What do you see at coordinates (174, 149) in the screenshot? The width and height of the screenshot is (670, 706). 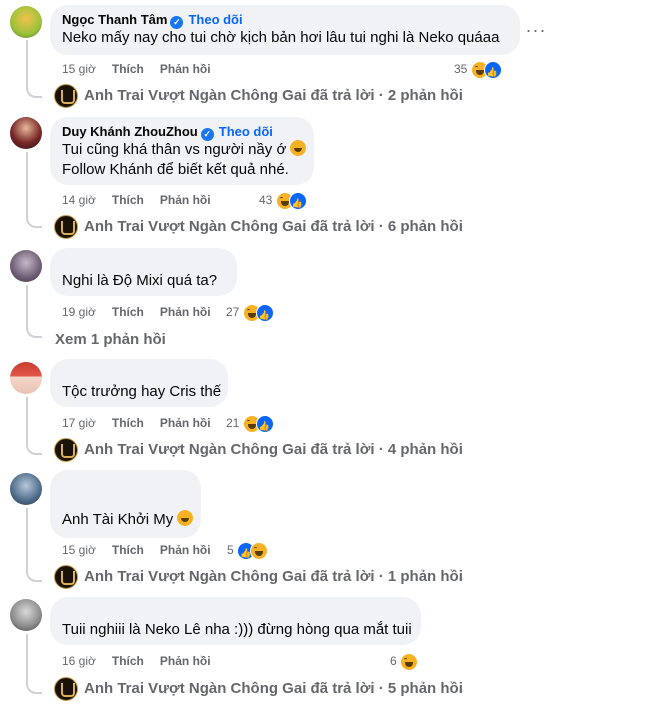 I see `comment-text: Tui cũng khá thân vs người nầy ớ` at bounding box center [174, 149].